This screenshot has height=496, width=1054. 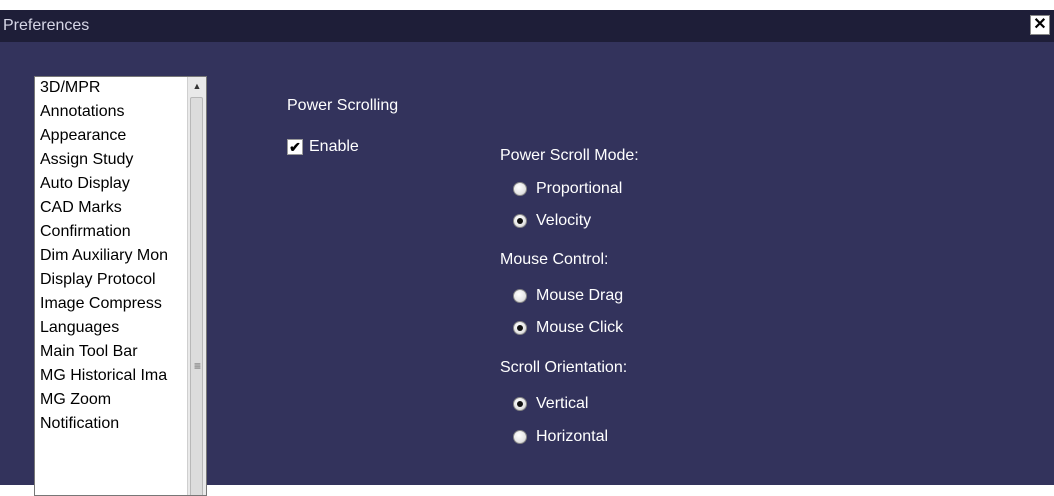 What do you see at coordinates (343, 105) in the screenshot?
I see `section-title: Power Scrolling` at bounding box center [343, 105].